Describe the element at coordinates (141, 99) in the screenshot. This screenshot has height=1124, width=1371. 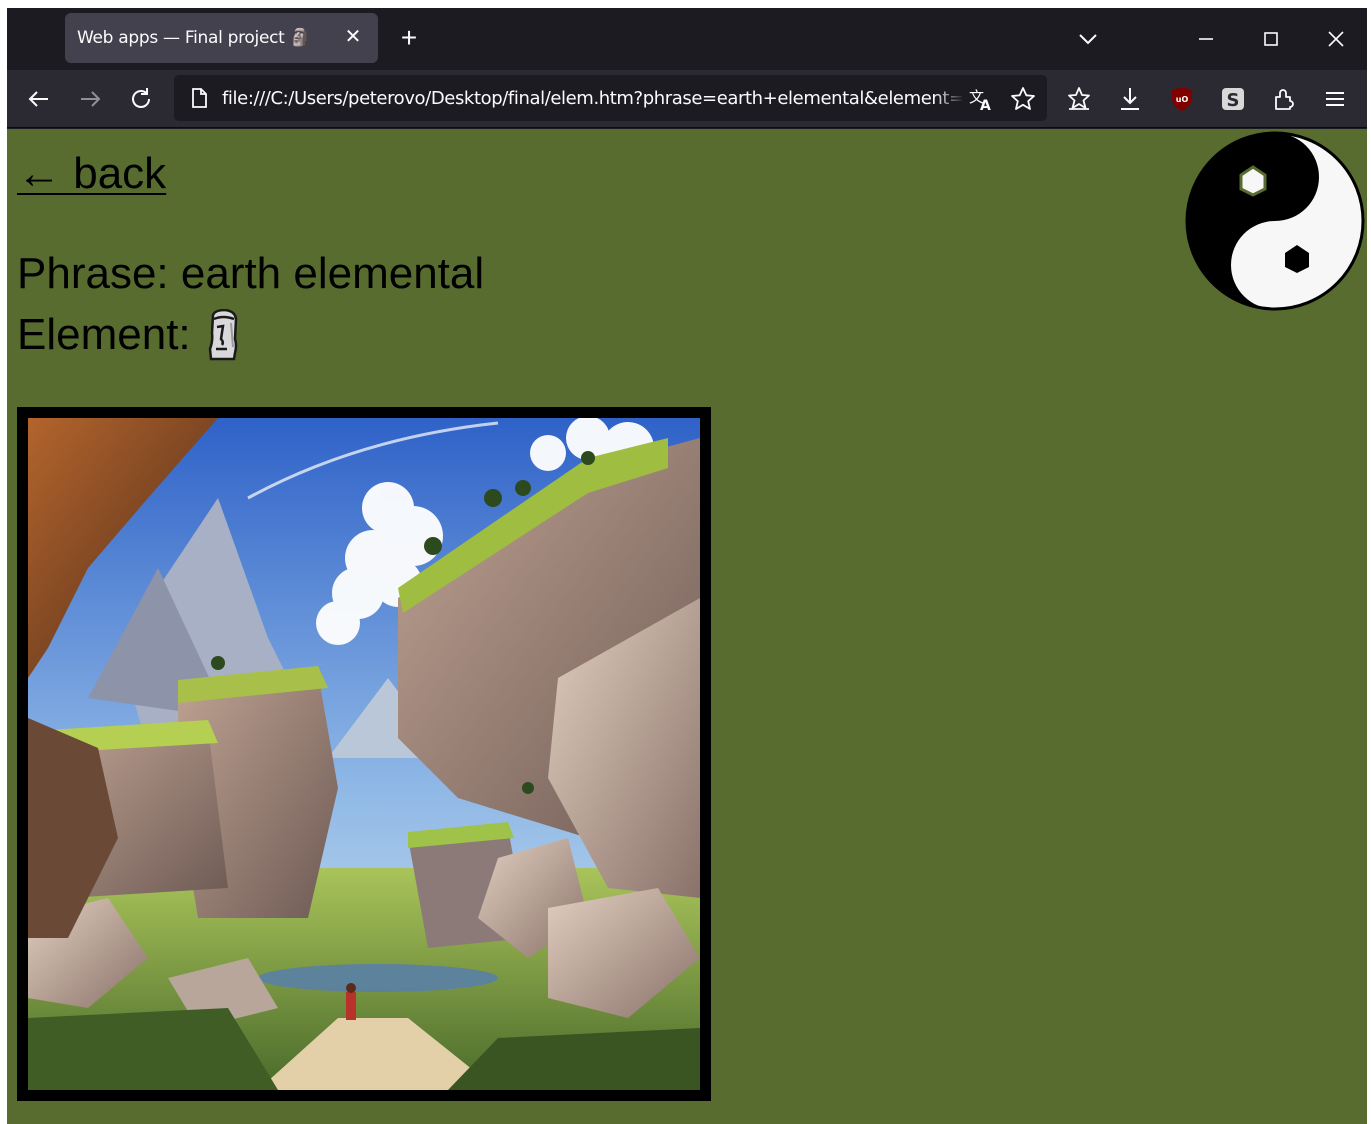
I see `reload-icon` at that location.